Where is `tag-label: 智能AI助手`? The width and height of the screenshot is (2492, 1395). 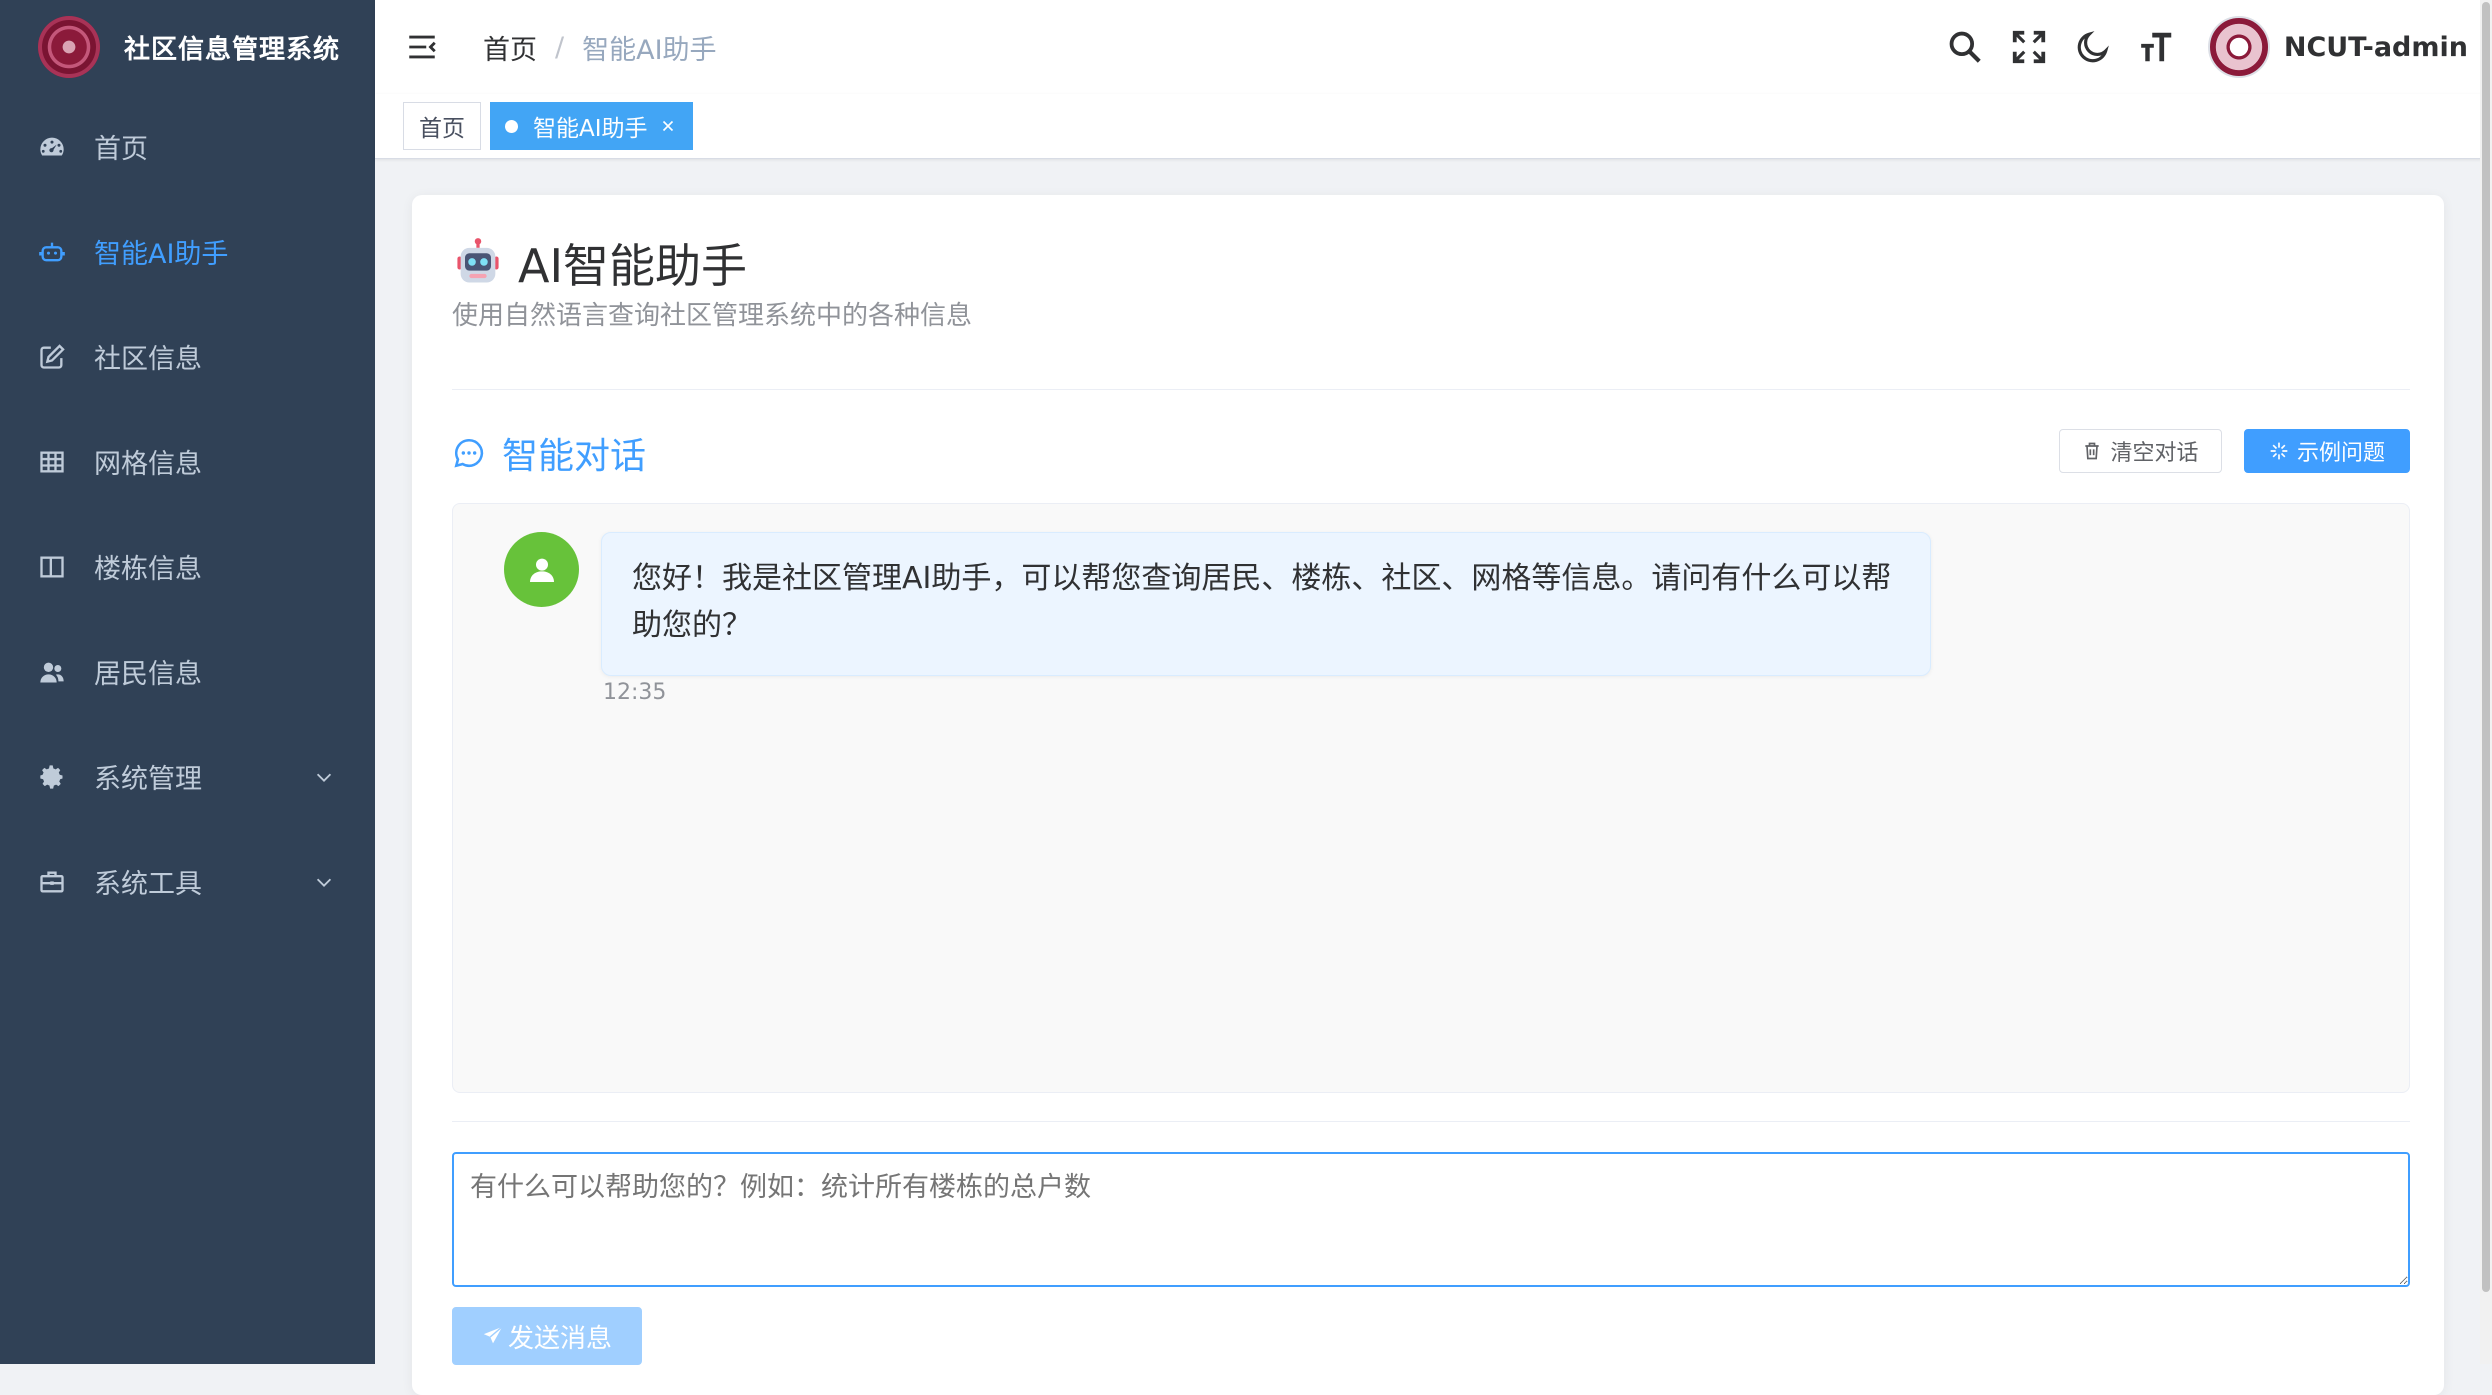
tag-label: 智能AI助手 is located at coordinates (590, 129).